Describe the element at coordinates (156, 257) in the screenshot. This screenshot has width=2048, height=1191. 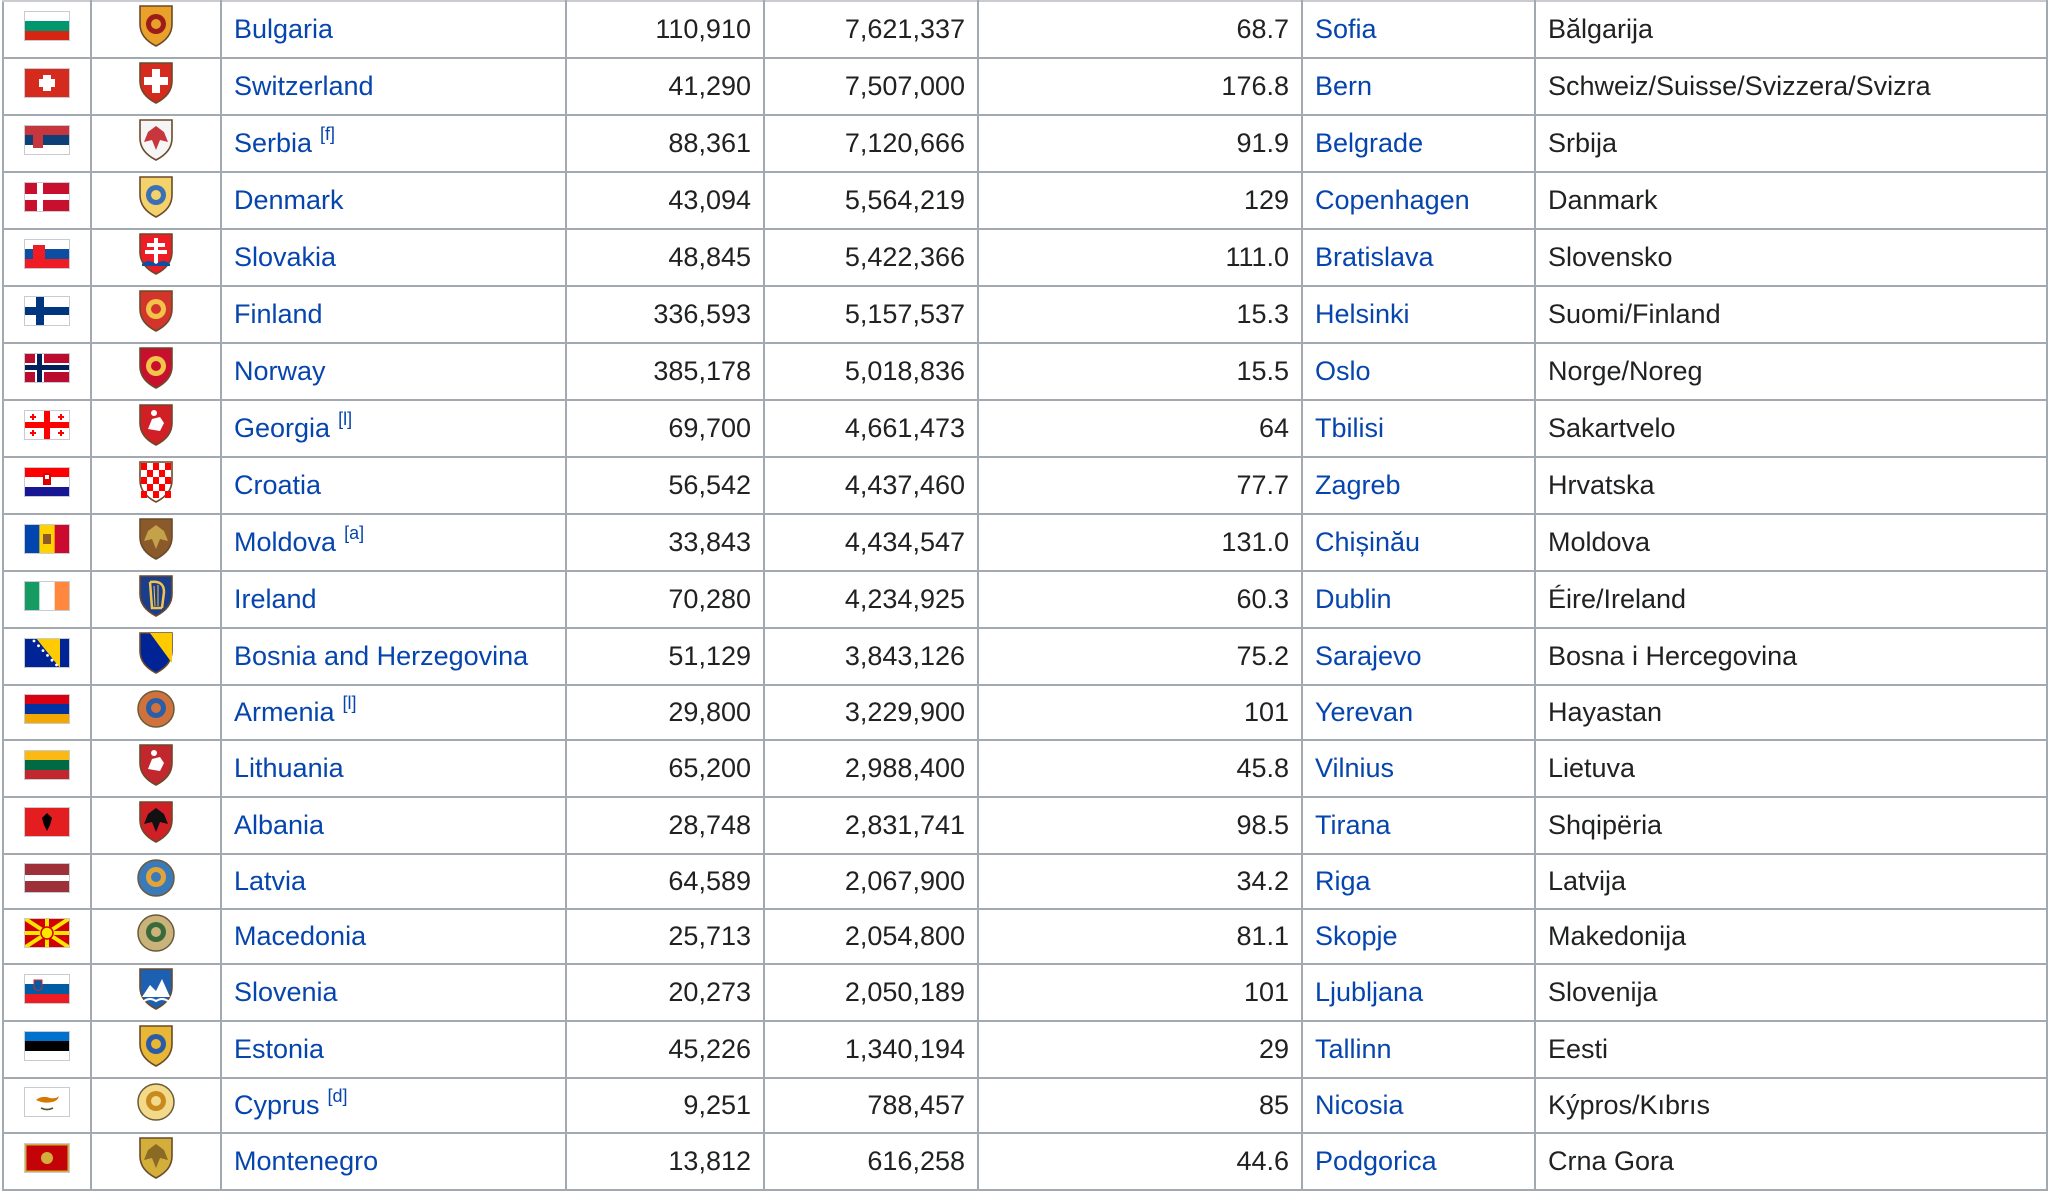
I see `slovakia-coat-of-arms-icon` at that location.